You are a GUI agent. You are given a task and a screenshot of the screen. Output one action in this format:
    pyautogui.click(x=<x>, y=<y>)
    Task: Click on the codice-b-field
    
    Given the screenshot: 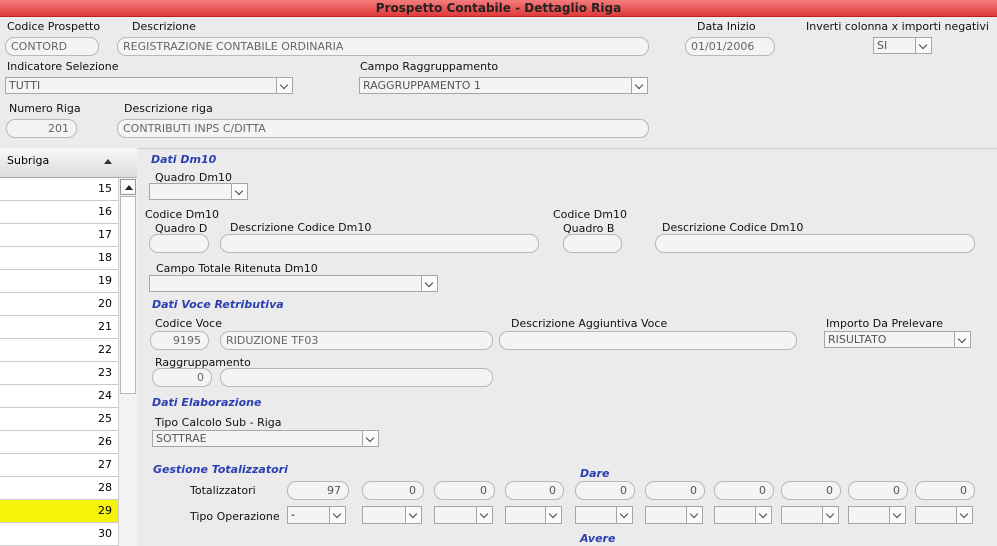 What is the action you would take?
    pyautogui.click(x=592, y=243)
    